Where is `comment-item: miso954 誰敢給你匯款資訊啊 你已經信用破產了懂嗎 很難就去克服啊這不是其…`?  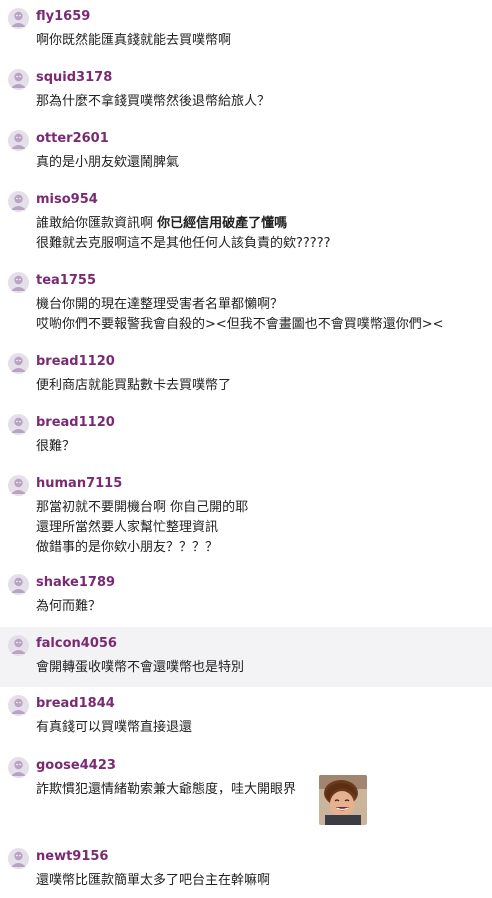
comment-item: miso954 誰敢給你匯款資訊啊 你已經信用破產了懂嗎 很難就去克服啊這不是其… is located at coordinates (246, 223).